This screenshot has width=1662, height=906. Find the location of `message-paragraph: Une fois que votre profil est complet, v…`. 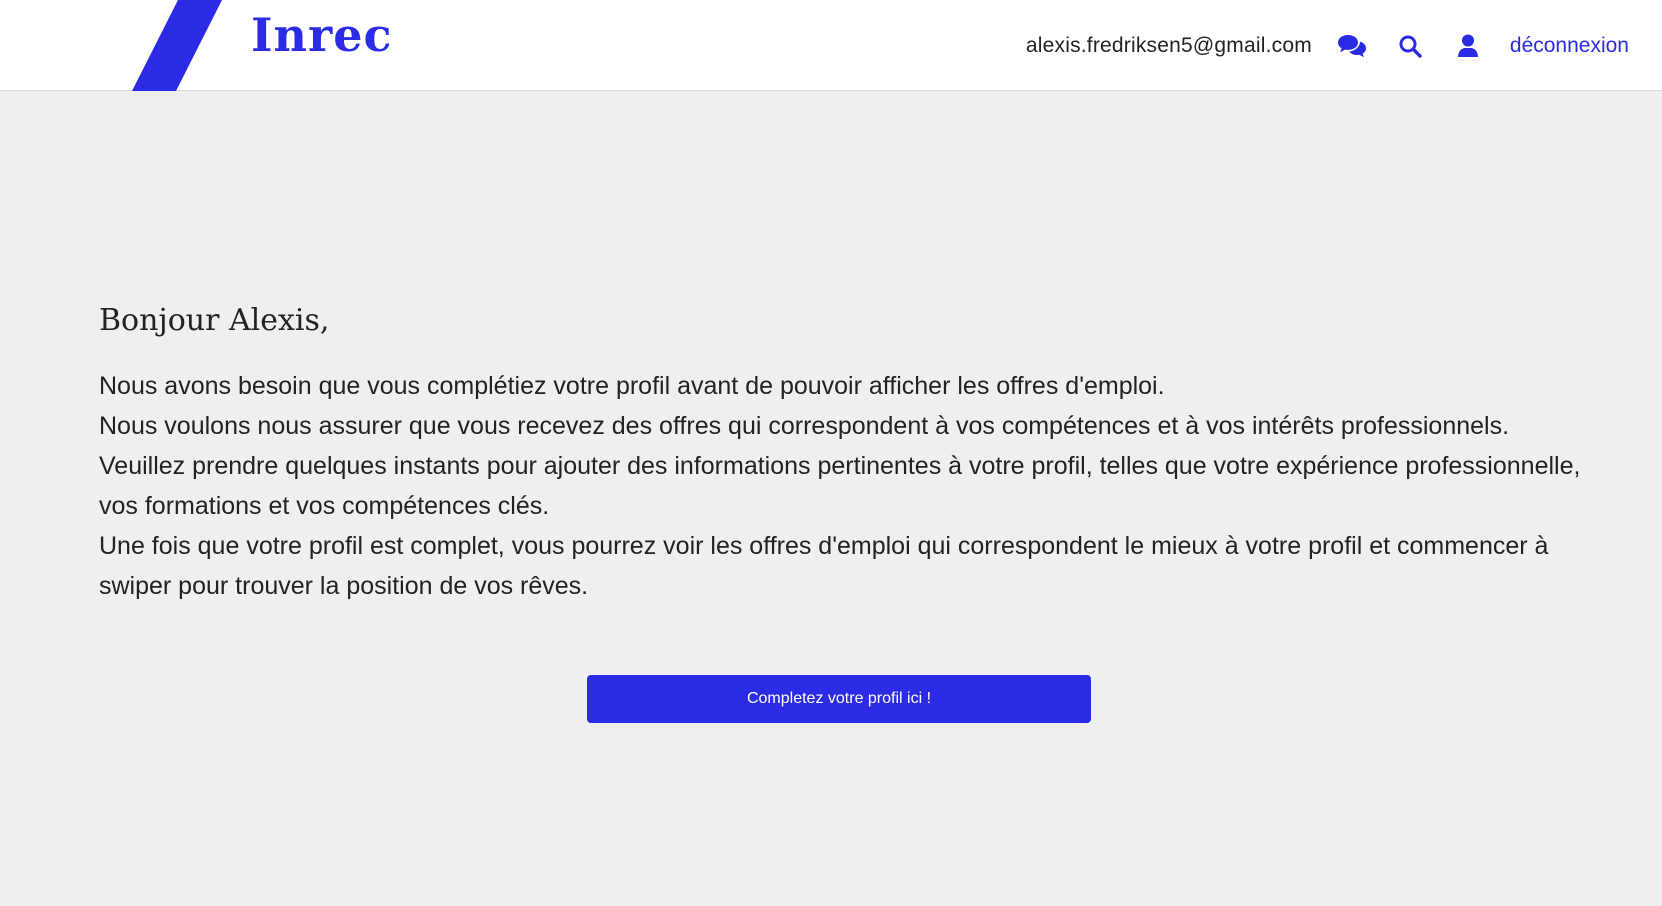

message-paragraph: Une fois que votre profil est complet, v… is located at coordinates (824, 566).